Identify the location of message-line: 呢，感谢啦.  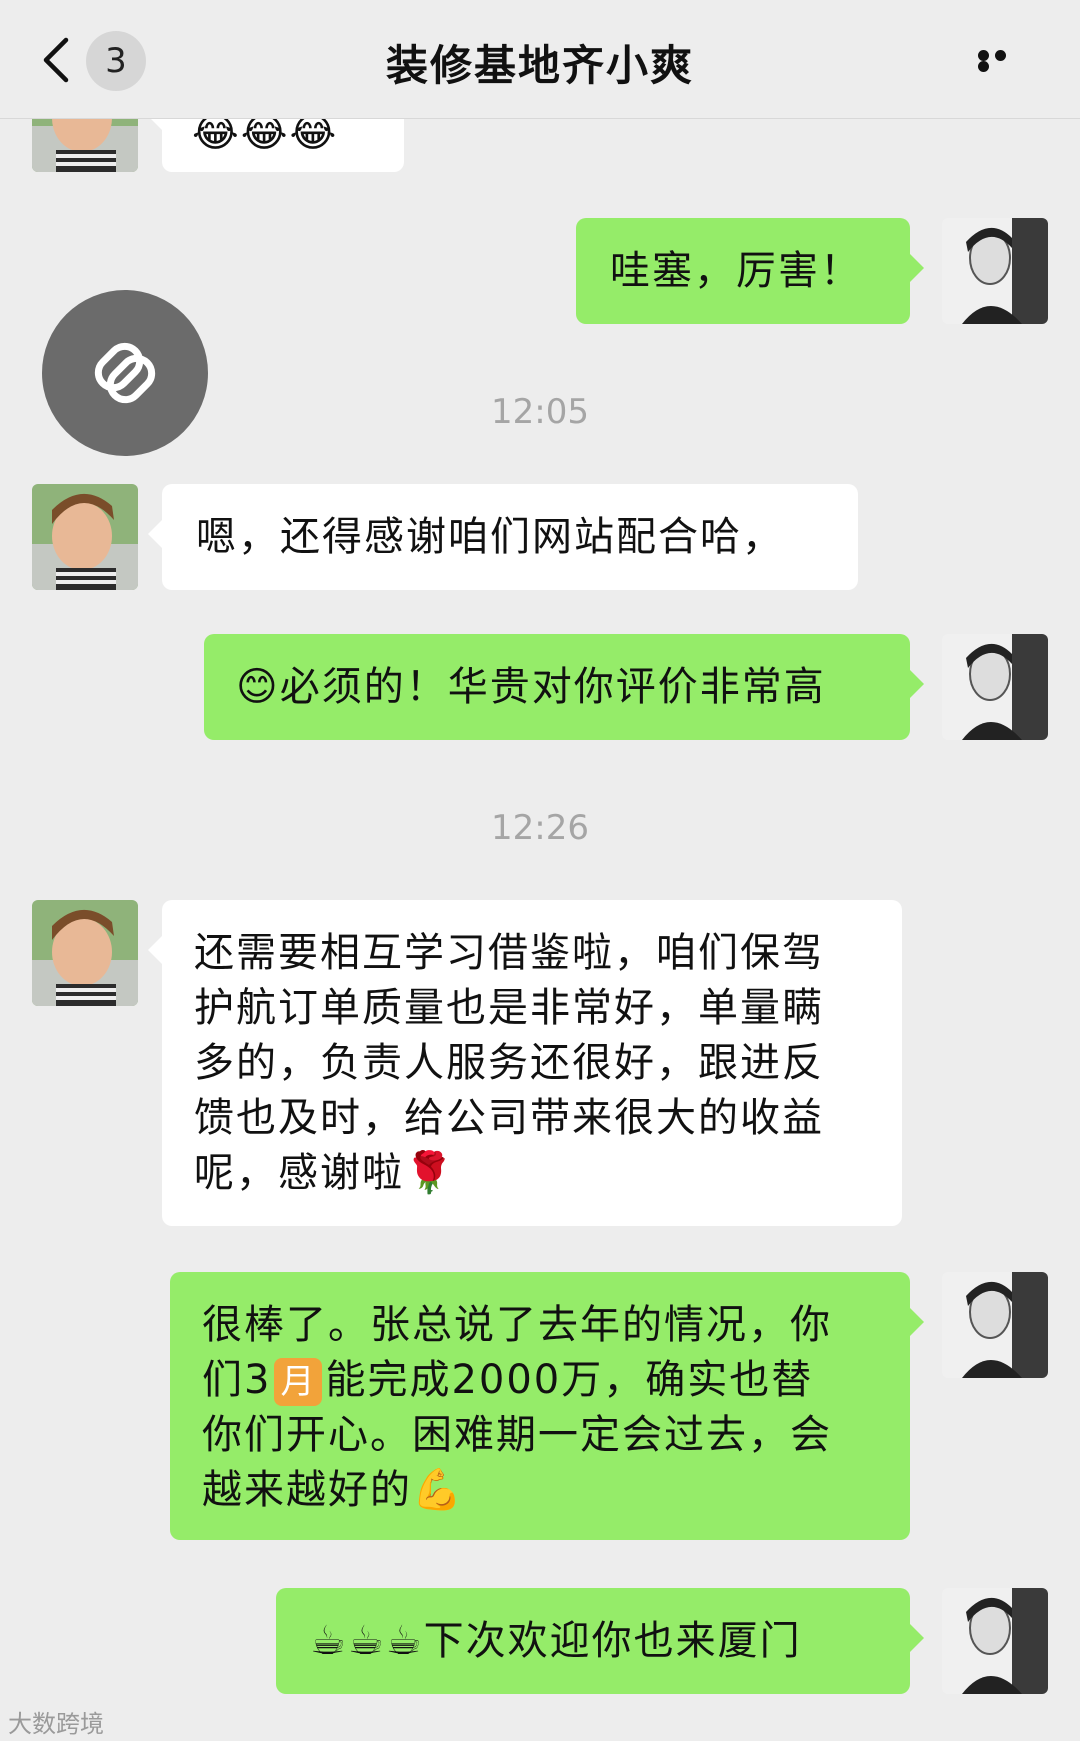
(299, 1173).